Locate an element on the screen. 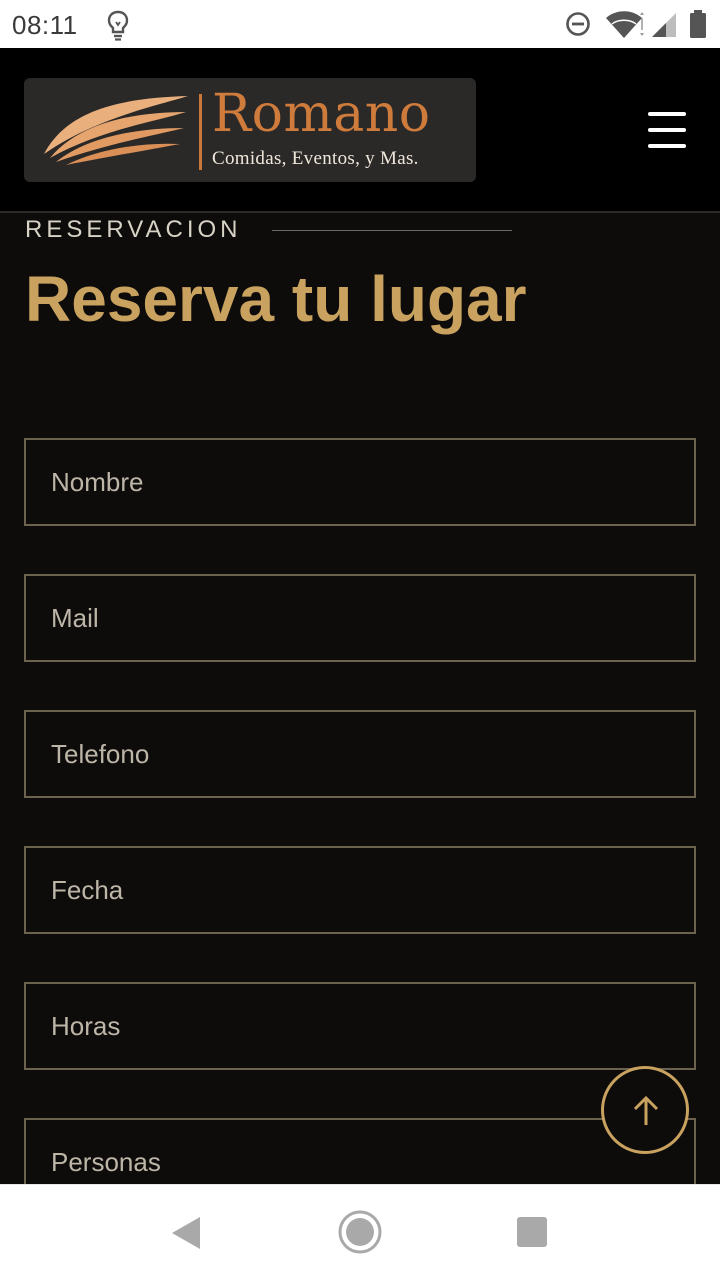 Image resolution: width=720 pixels, height=1280 pixels. logo: Romano Comidas, Eventos, y Mas. is located at coordinates (250, 130).